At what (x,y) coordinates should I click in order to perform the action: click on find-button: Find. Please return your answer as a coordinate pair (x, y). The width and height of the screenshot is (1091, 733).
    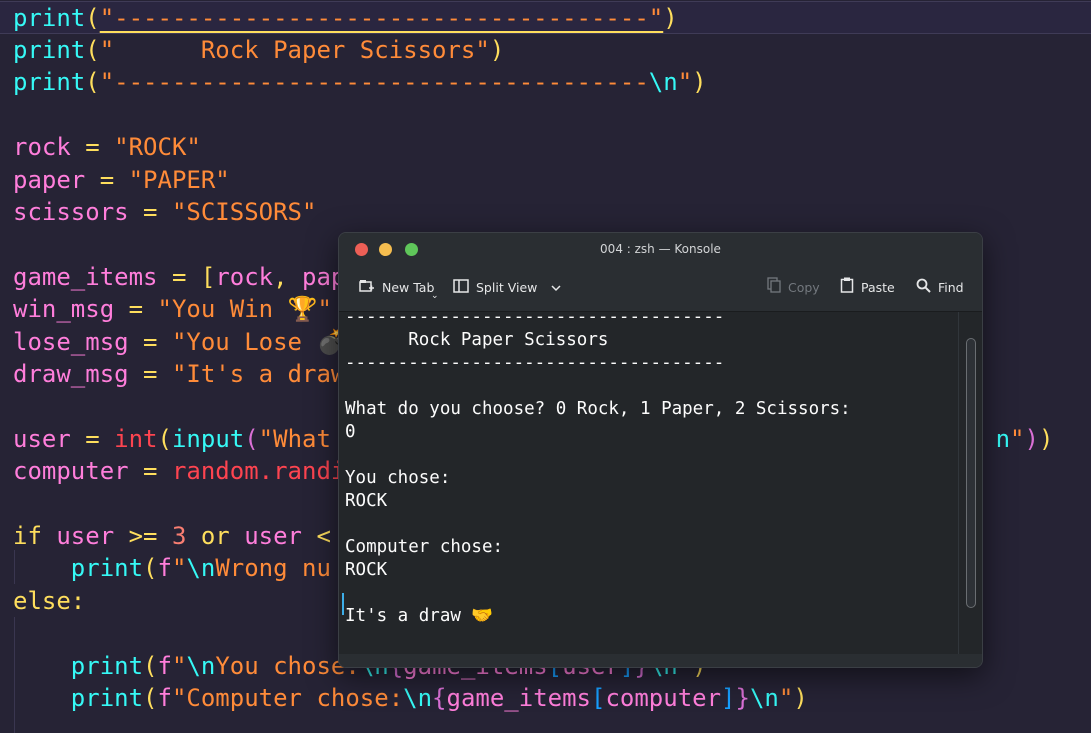
    Looking at the image, I should click on (940, 288).